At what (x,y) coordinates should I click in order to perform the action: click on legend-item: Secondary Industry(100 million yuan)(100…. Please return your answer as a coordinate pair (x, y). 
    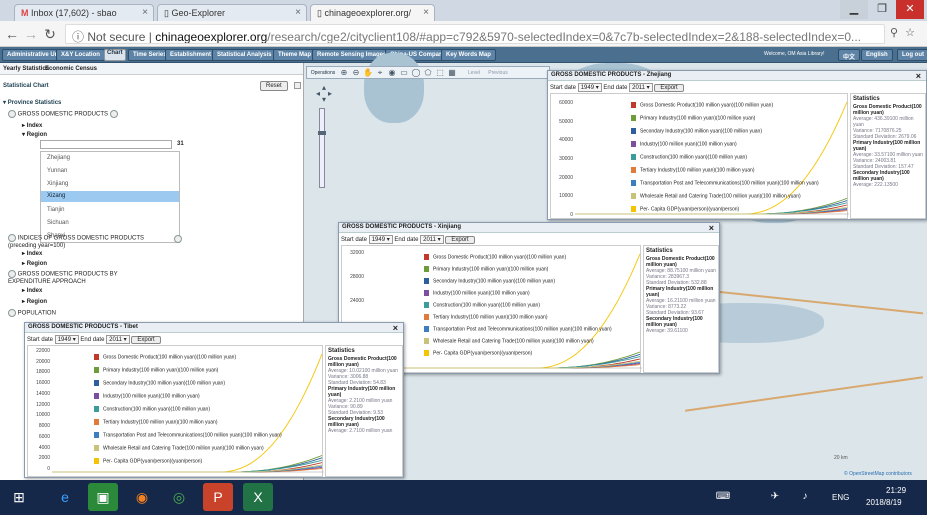
    Looking at the image, I should click on (696, 131).